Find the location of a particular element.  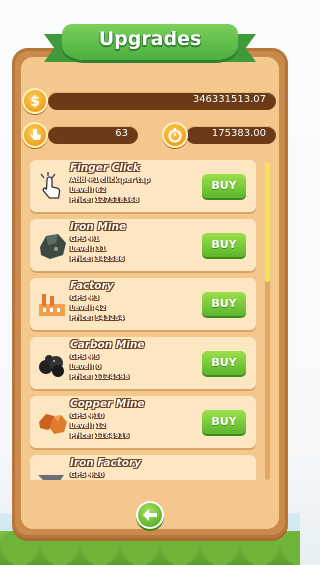

timer-bar: 175383.00 is located at coordinates (231, 135).